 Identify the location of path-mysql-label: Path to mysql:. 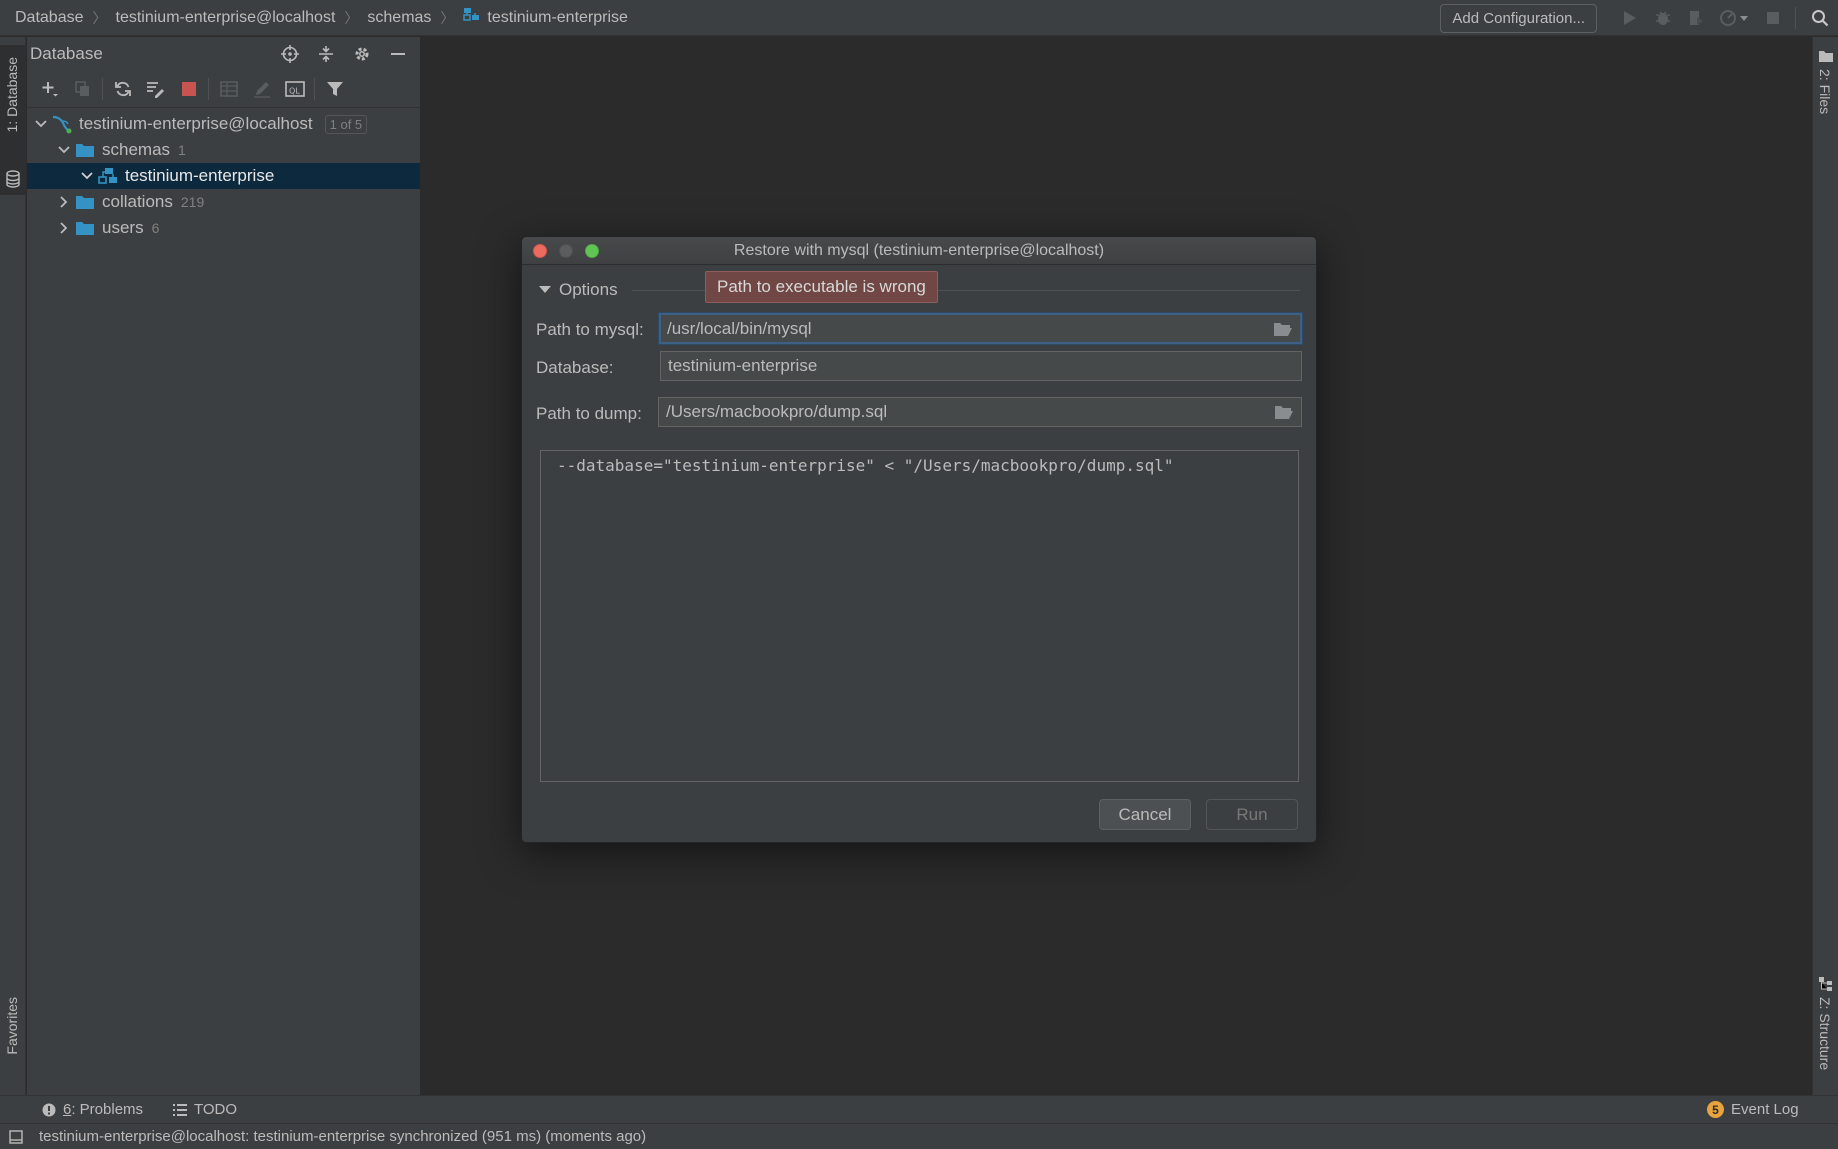
(590, 329).